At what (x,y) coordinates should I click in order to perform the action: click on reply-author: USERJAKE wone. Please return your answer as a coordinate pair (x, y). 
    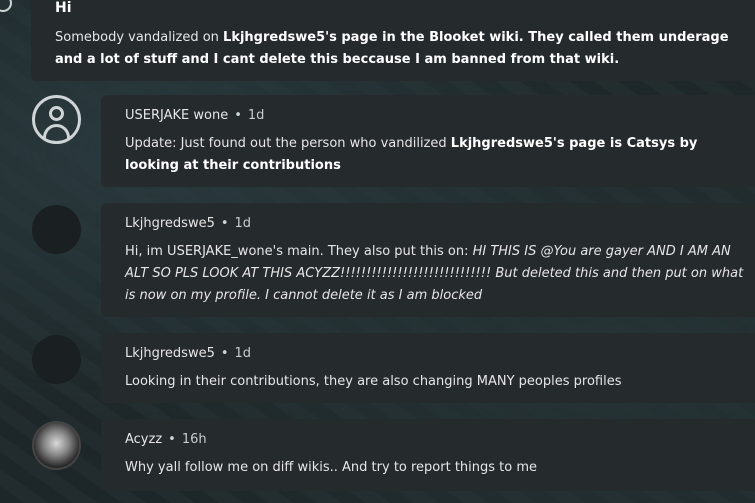
    Looking at the image, I should click on (176, 115).